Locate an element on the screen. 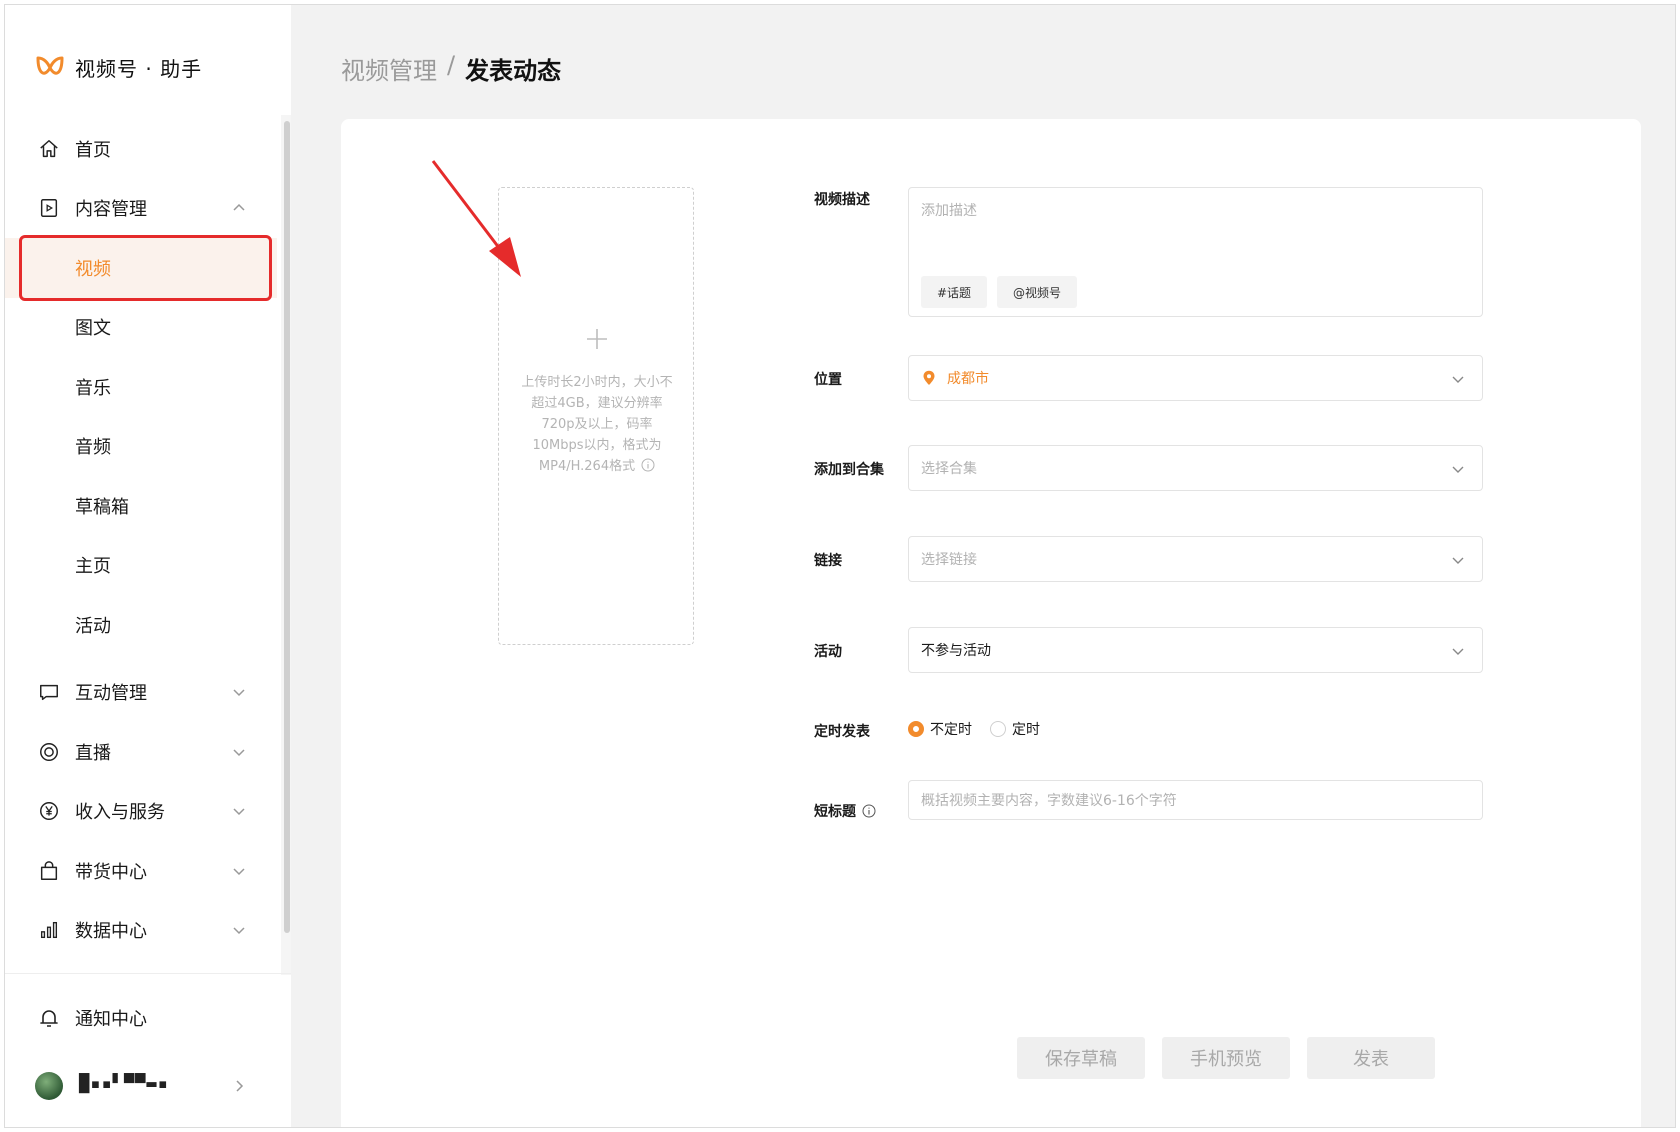 This screenshot has width=1680, height=1132. sidebar-item-audio: 音频 is located at coordinates (141, 447).